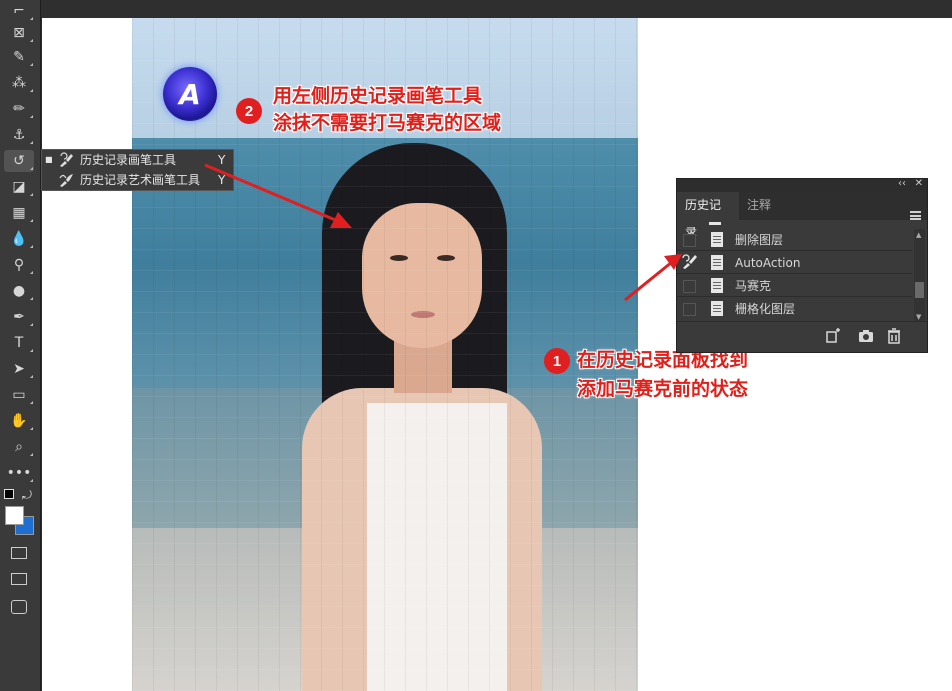 This screenshot has width=952, height=691. Describe the element at coordinates (66, 159) in the screenshot. I see `history-brush-icon` at that location.